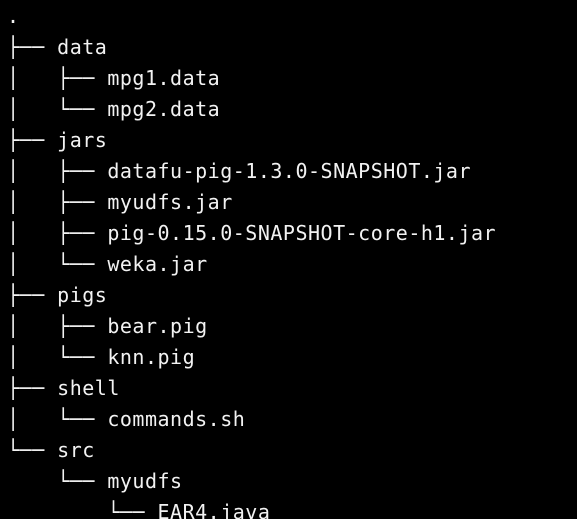  What do you see at coordinates (82, 295) in the screenshot?
I see `tree-node-pigs-folder: pigs` at bounding box center [82, 295].